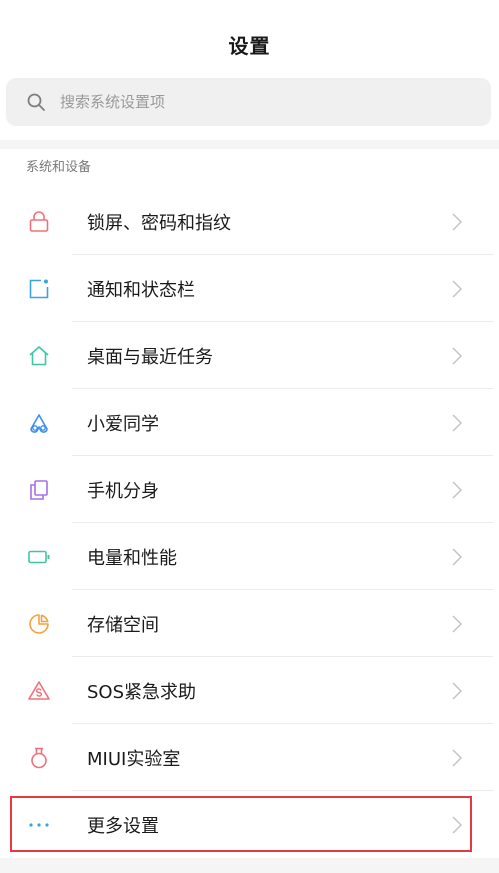  What do you see at coordinates (249, 865) in the screenshot?
I see `bottom-band` at bounding box center [249, 865].